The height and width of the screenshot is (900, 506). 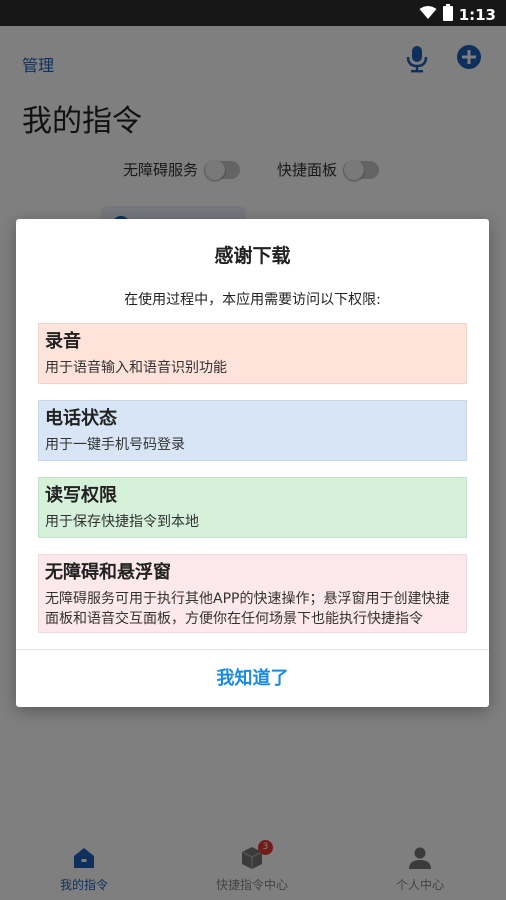 What do you see at coordinates (477, 14) in the screenshot?
I see `status-time: 1:13` at bounding box center [477, 14].